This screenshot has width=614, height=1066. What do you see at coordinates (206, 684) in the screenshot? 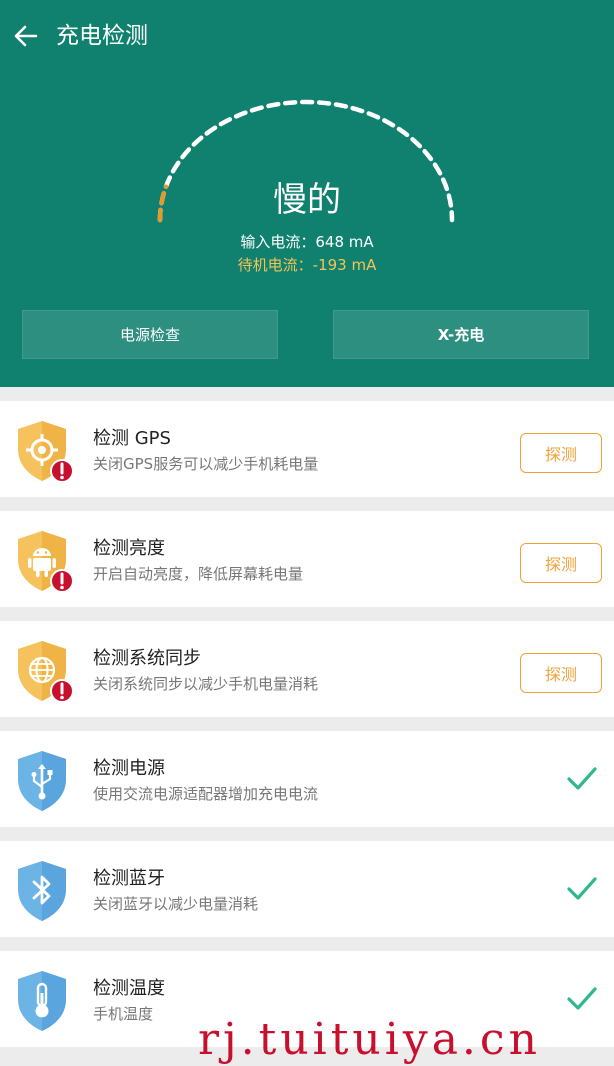
I see `check-item-desc: 关闭系统同步以减少手机电量消耗` at bounding box center [206, 684].